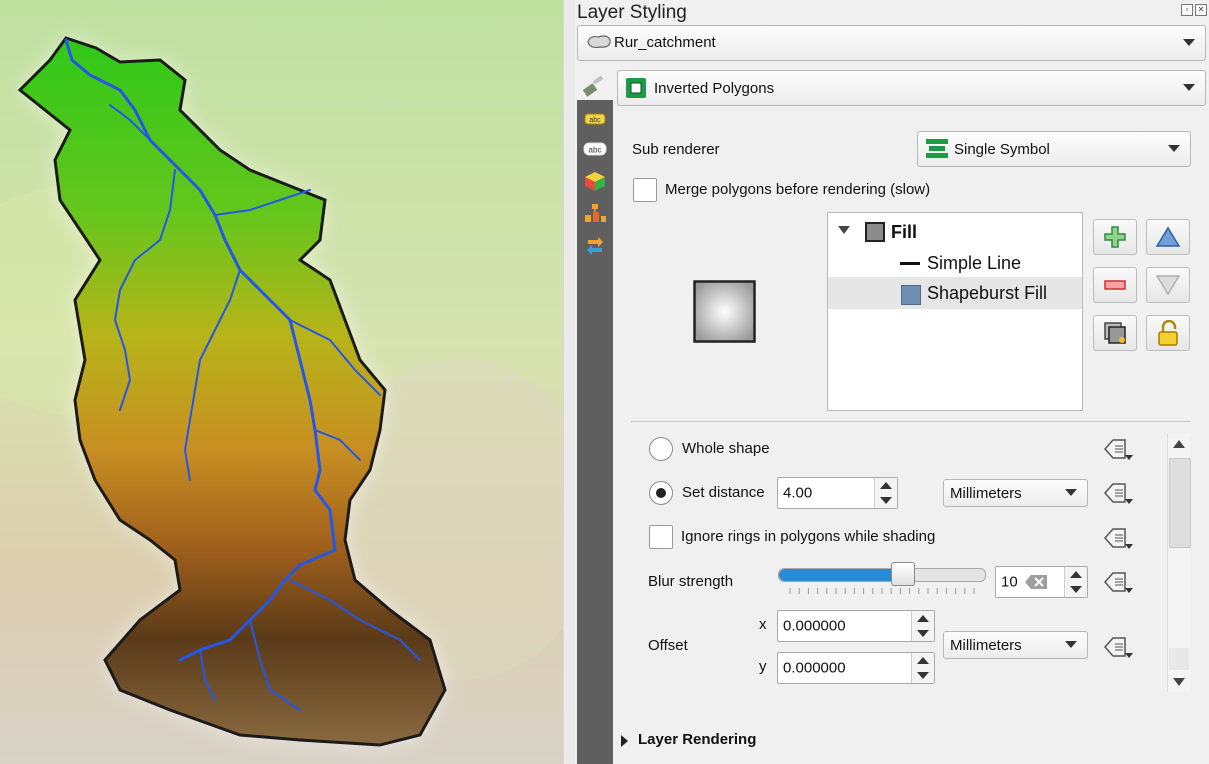  Describe the element at coordinates (987, 293) in the screenshot. I see `tree-item-label: Shapeburst Fill` at that location.